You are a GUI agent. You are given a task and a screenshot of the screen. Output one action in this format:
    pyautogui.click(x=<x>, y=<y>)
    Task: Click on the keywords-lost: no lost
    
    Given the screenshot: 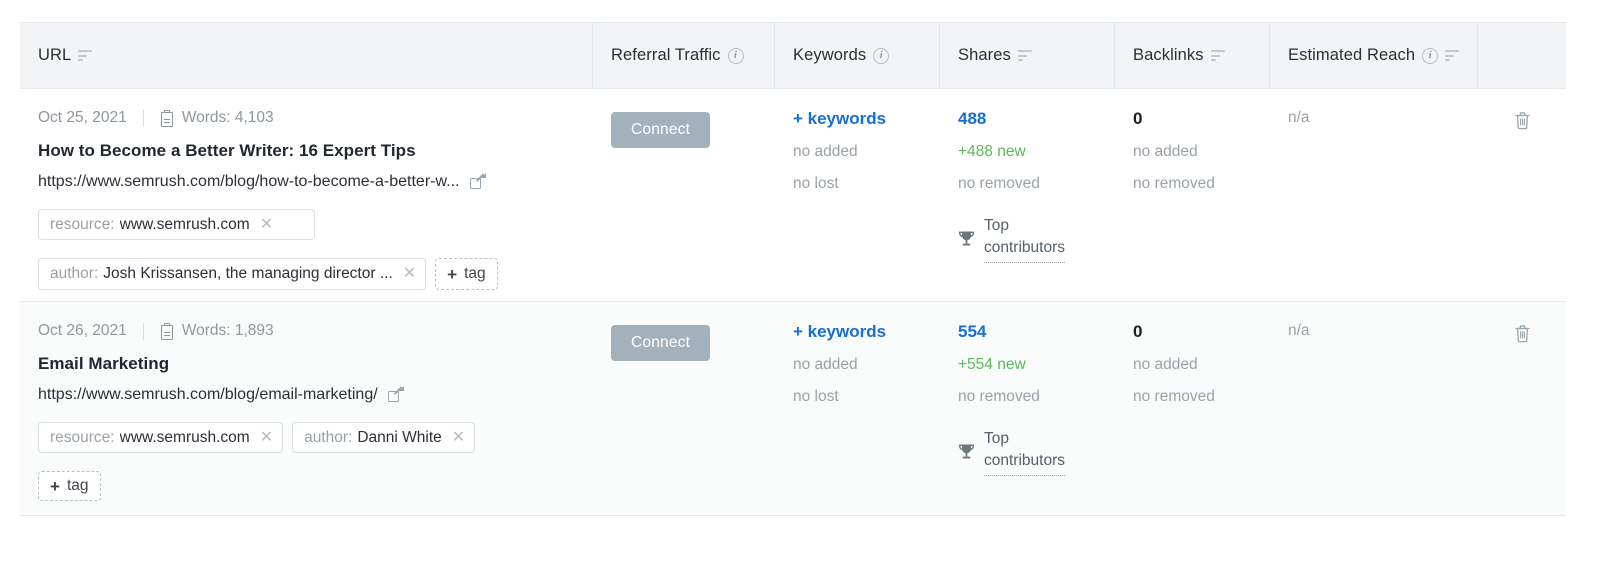 What is the action you would take?
    pyautogui.click(x=816, y=396)
    